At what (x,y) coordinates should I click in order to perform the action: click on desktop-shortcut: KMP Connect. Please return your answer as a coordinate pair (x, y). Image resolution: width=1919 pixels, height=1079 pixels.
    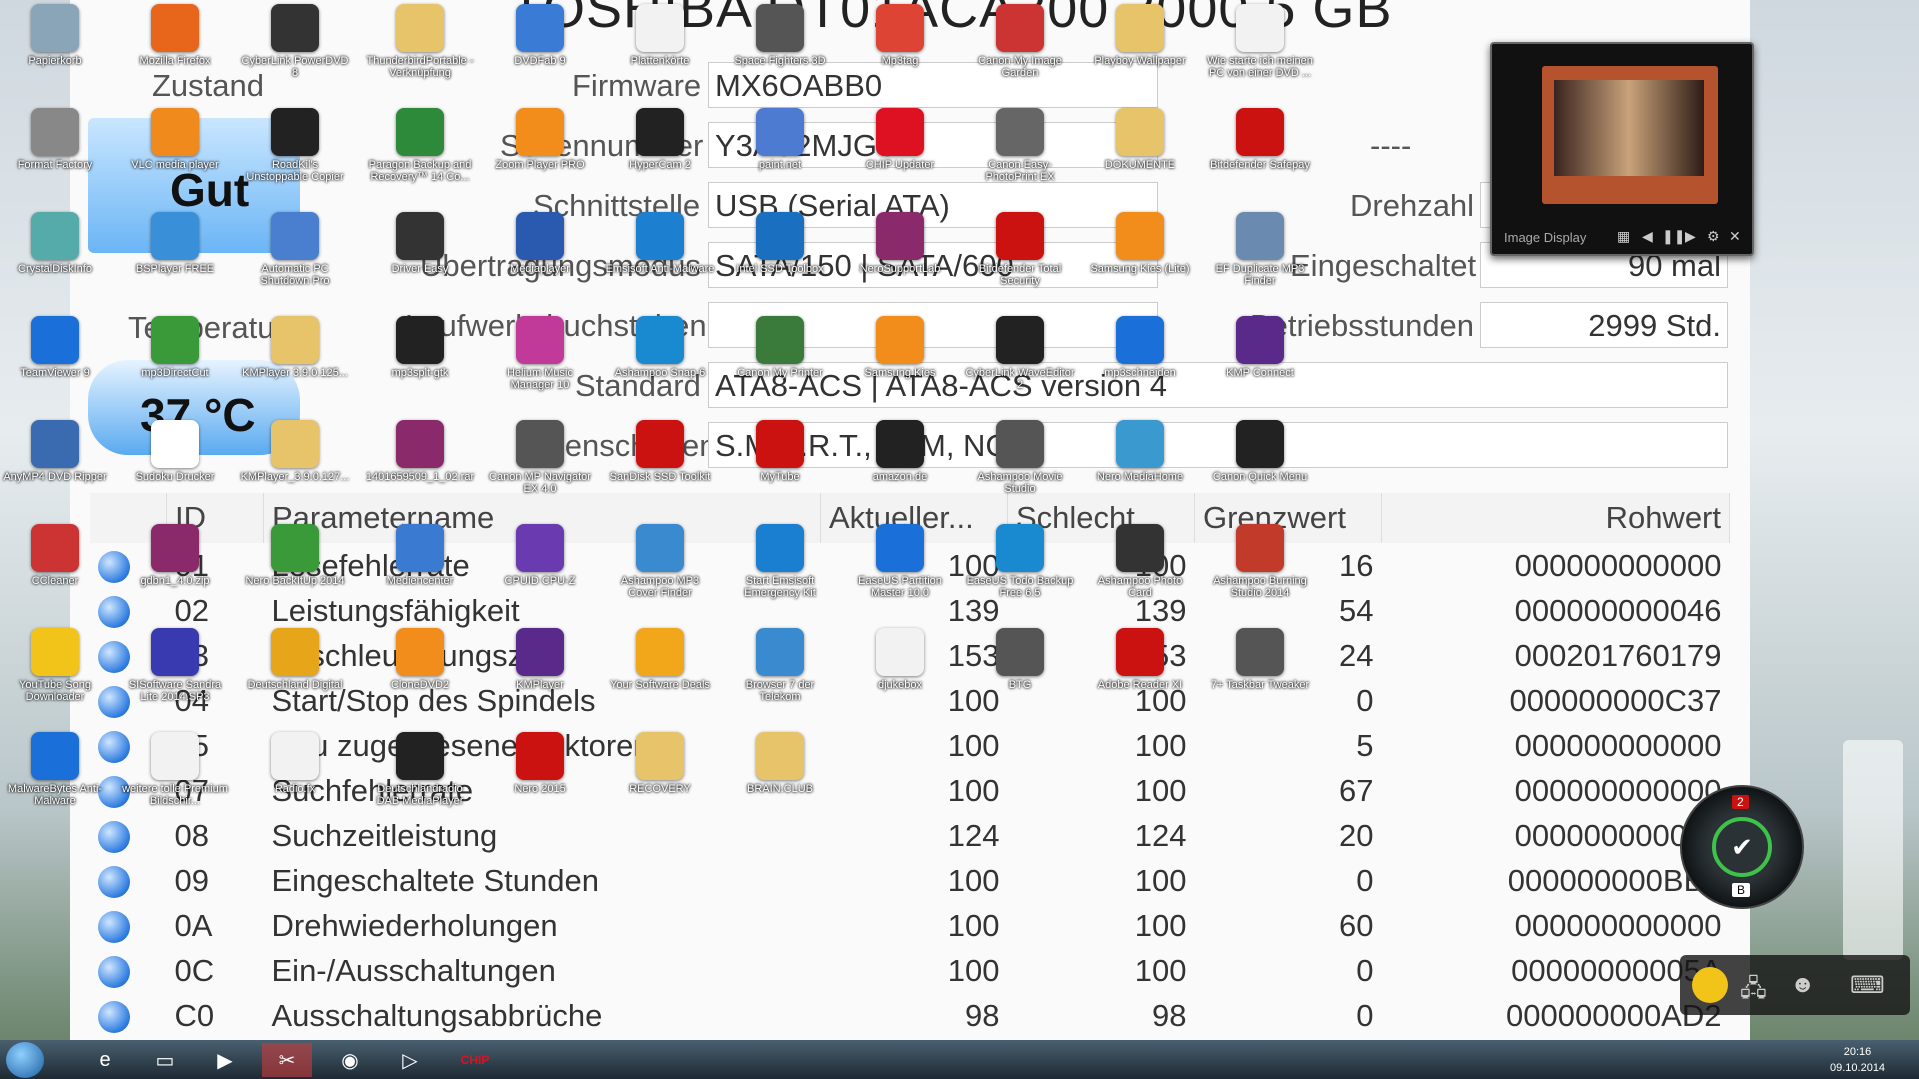
    Looking at the image, I should click on (1260, 347).